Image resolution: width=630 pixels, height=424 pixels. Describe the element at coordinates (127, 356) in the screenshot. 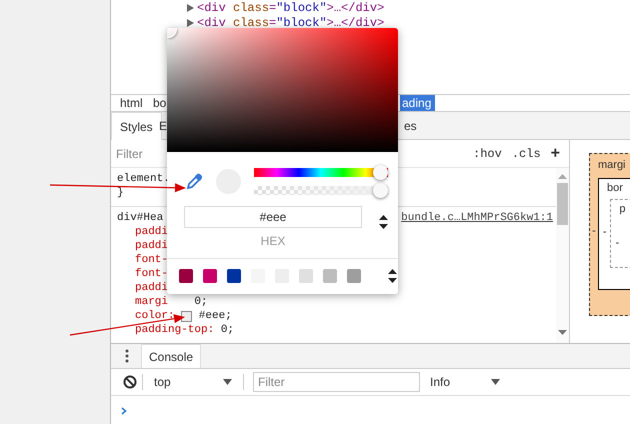

I see `more-menu-icon` at that location.